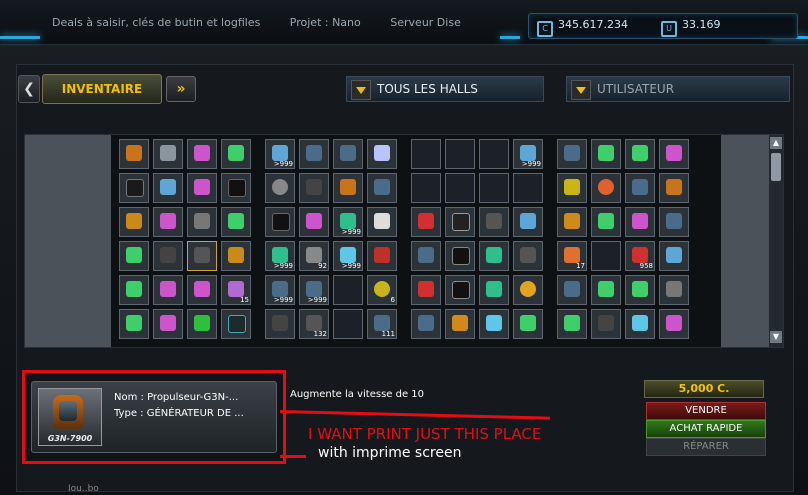 The width and height of the screenshot is (808, 495). I want to click on repair-button: RÉPARER, so click(706, 447).